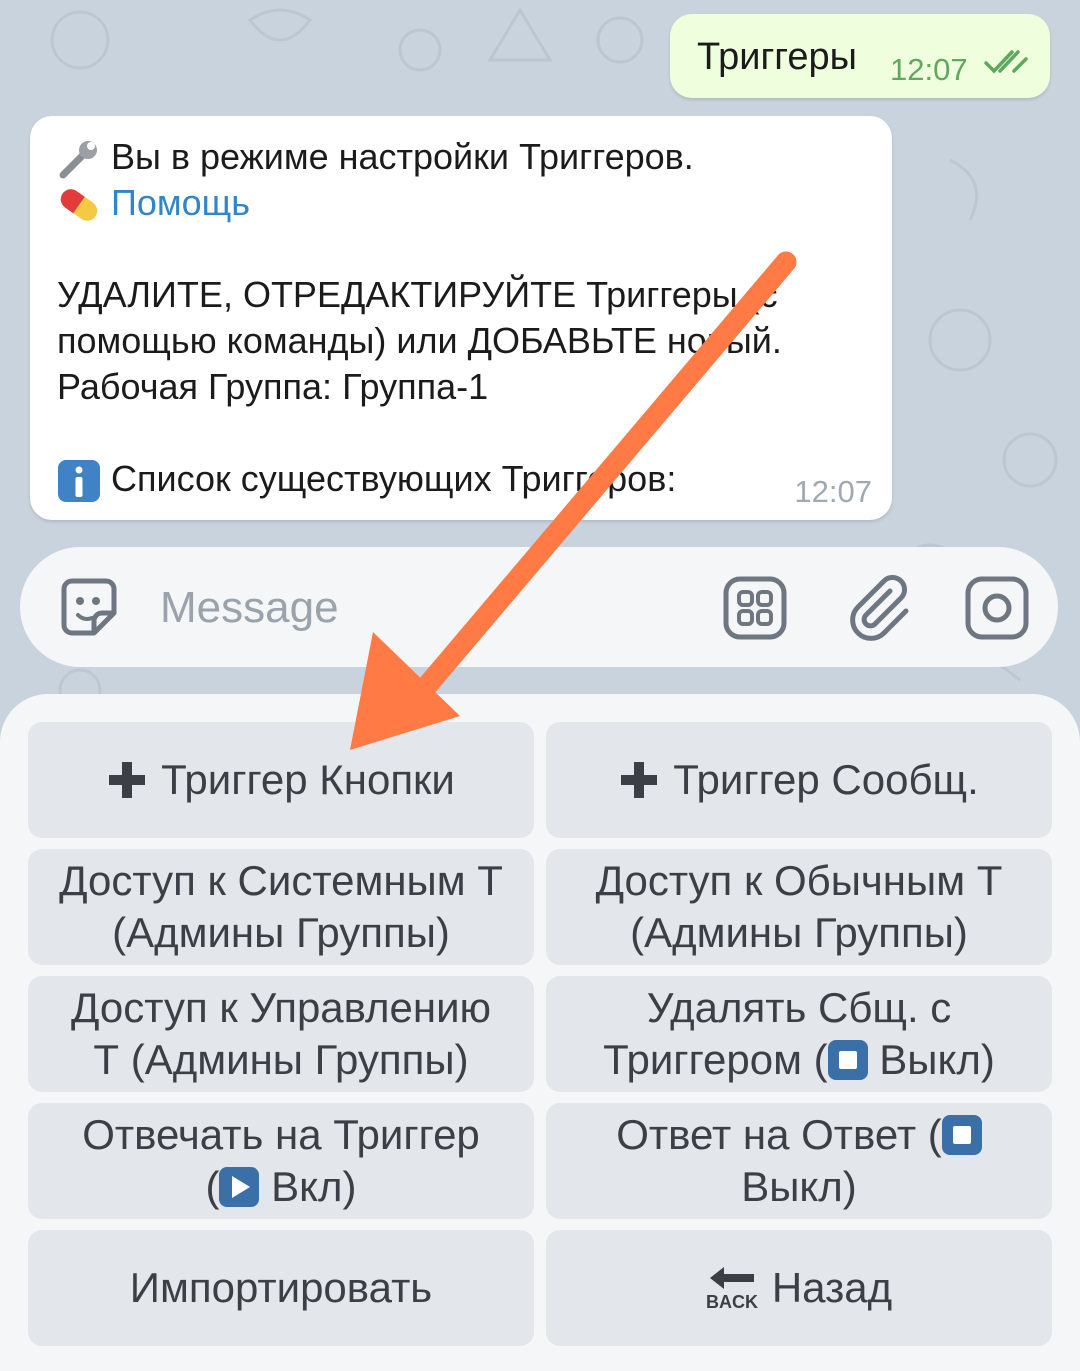 The height and width of the screenshot is (1371, 1080). I want to click on import-button: Импортировать, so click(281, 1288).